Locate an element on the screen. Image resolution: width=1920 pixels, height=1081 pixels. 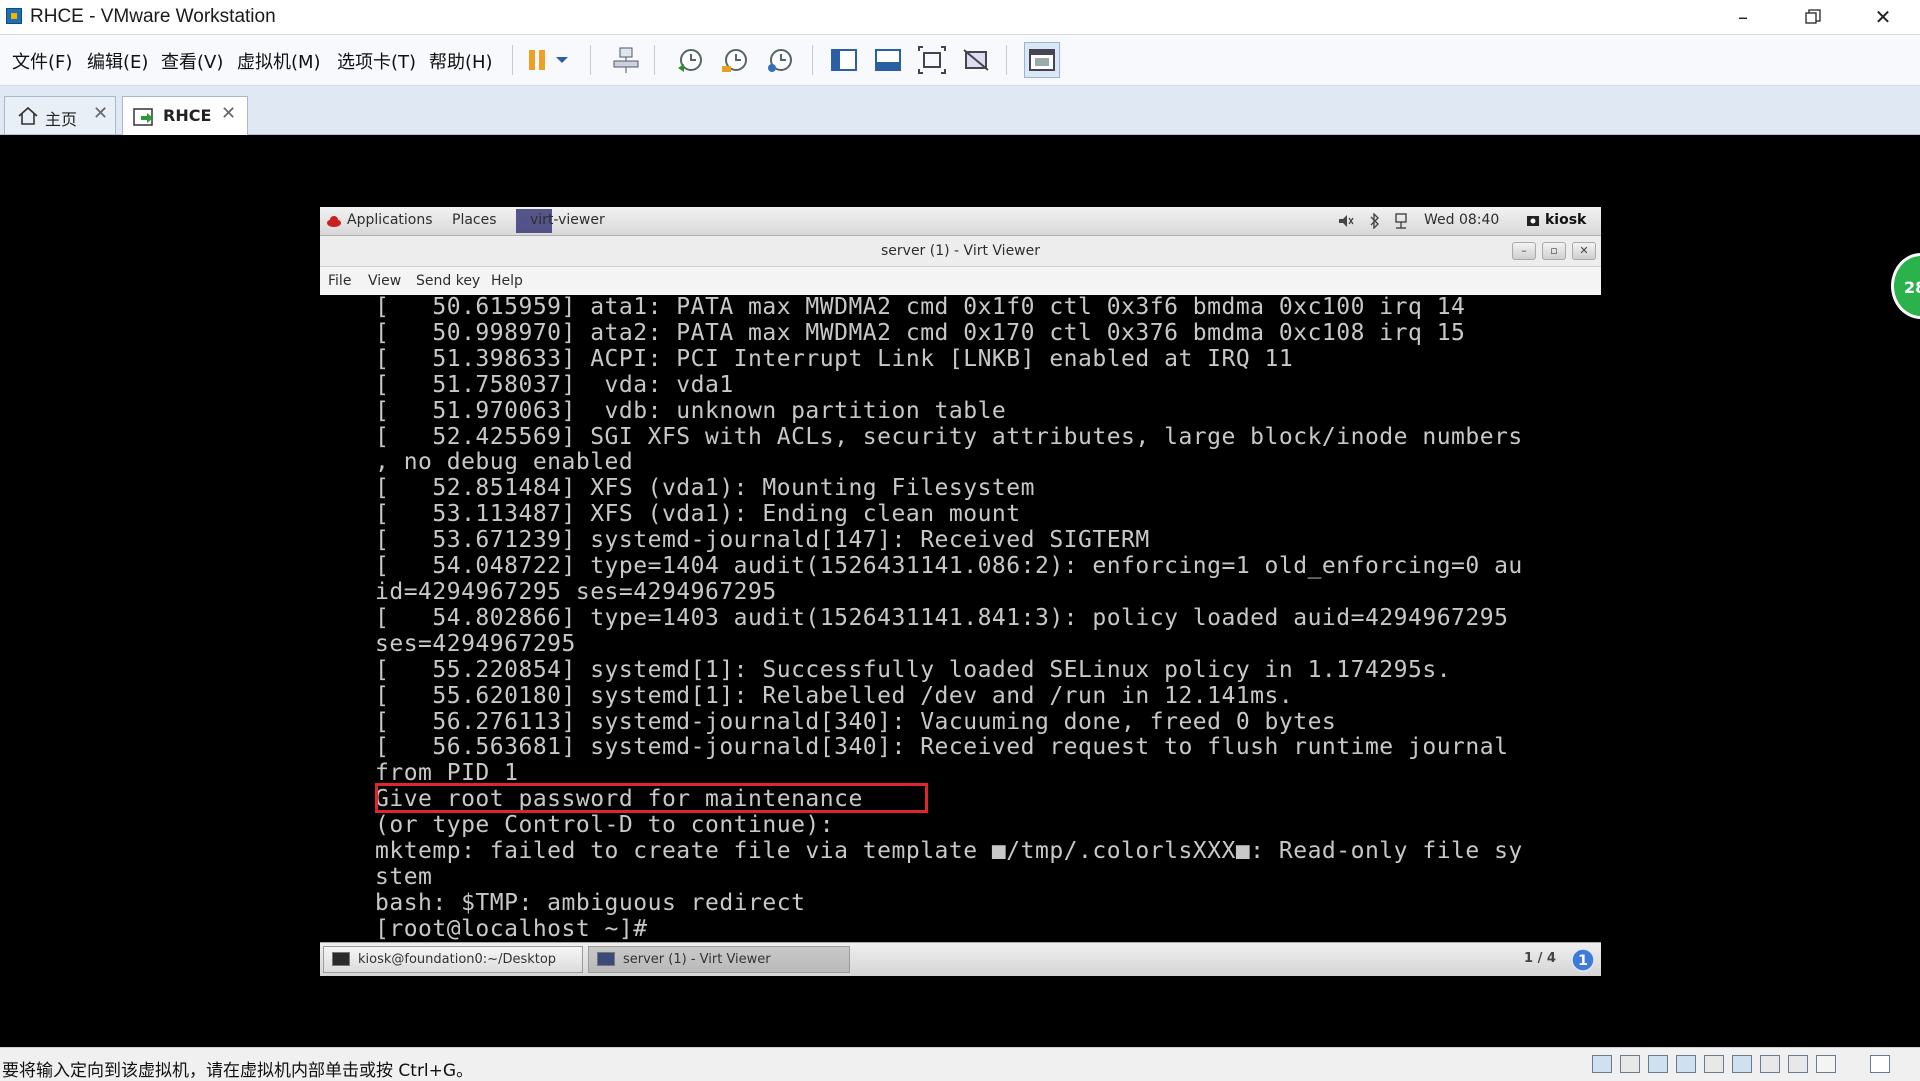
window-titlebar: RHCE - VMware Workstation – ✕ is located at coordinates (960, 17).